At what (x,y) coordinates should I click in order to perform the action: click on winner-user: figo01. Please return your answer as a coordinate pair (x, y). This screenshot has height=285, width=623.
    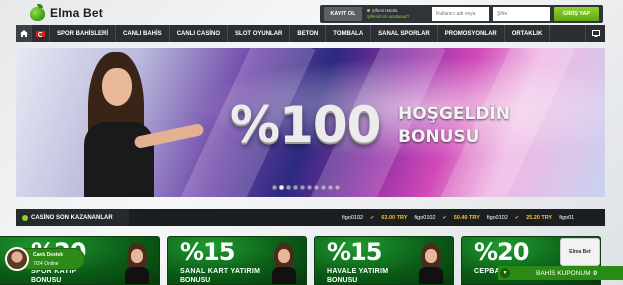
    Looking at the image, I should click on (567, 217).